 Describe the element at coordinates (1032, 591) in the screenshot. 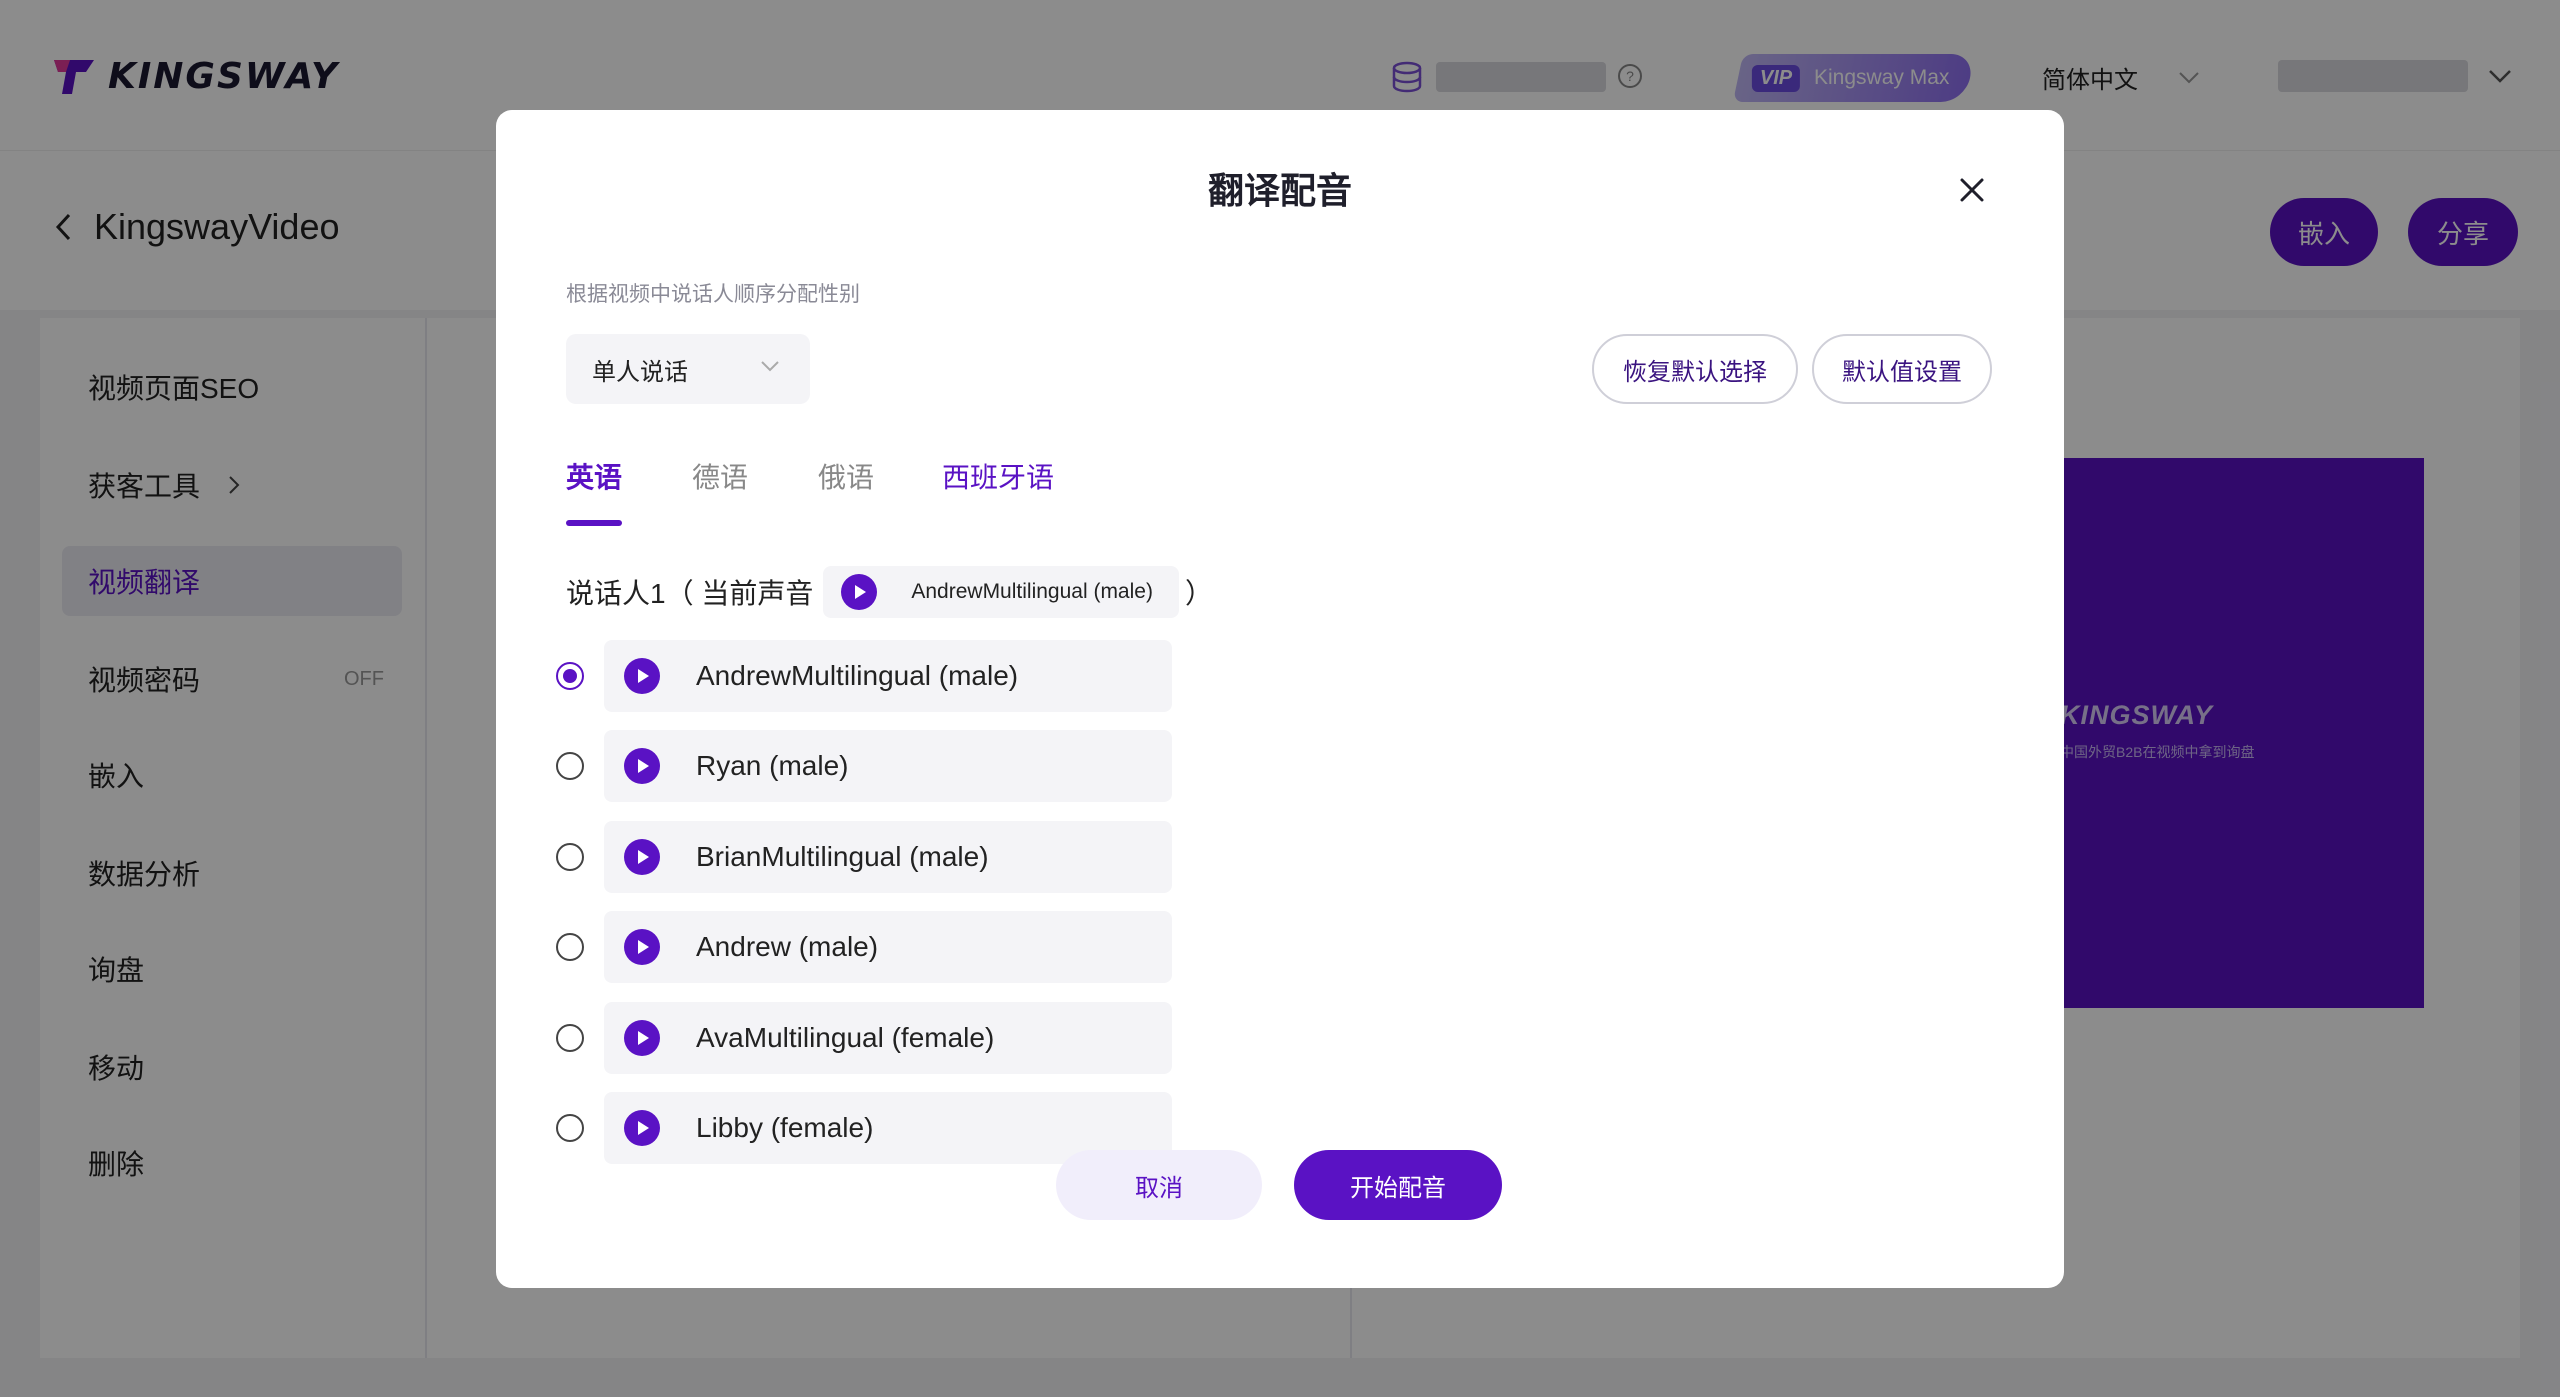

I see `current-voice-name: AndrewMultilingual (male)` at that location.